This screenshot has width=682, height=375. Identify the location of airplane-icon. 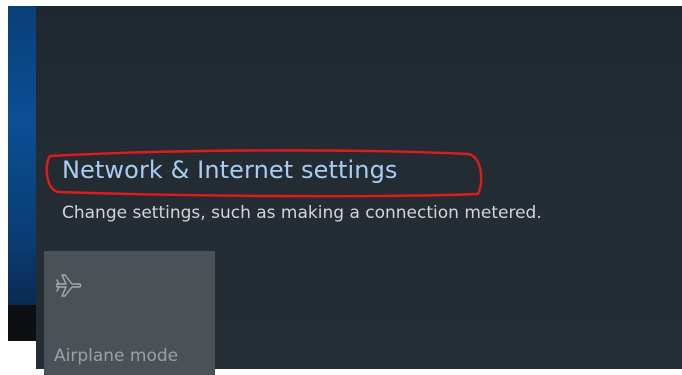
(69, 285).